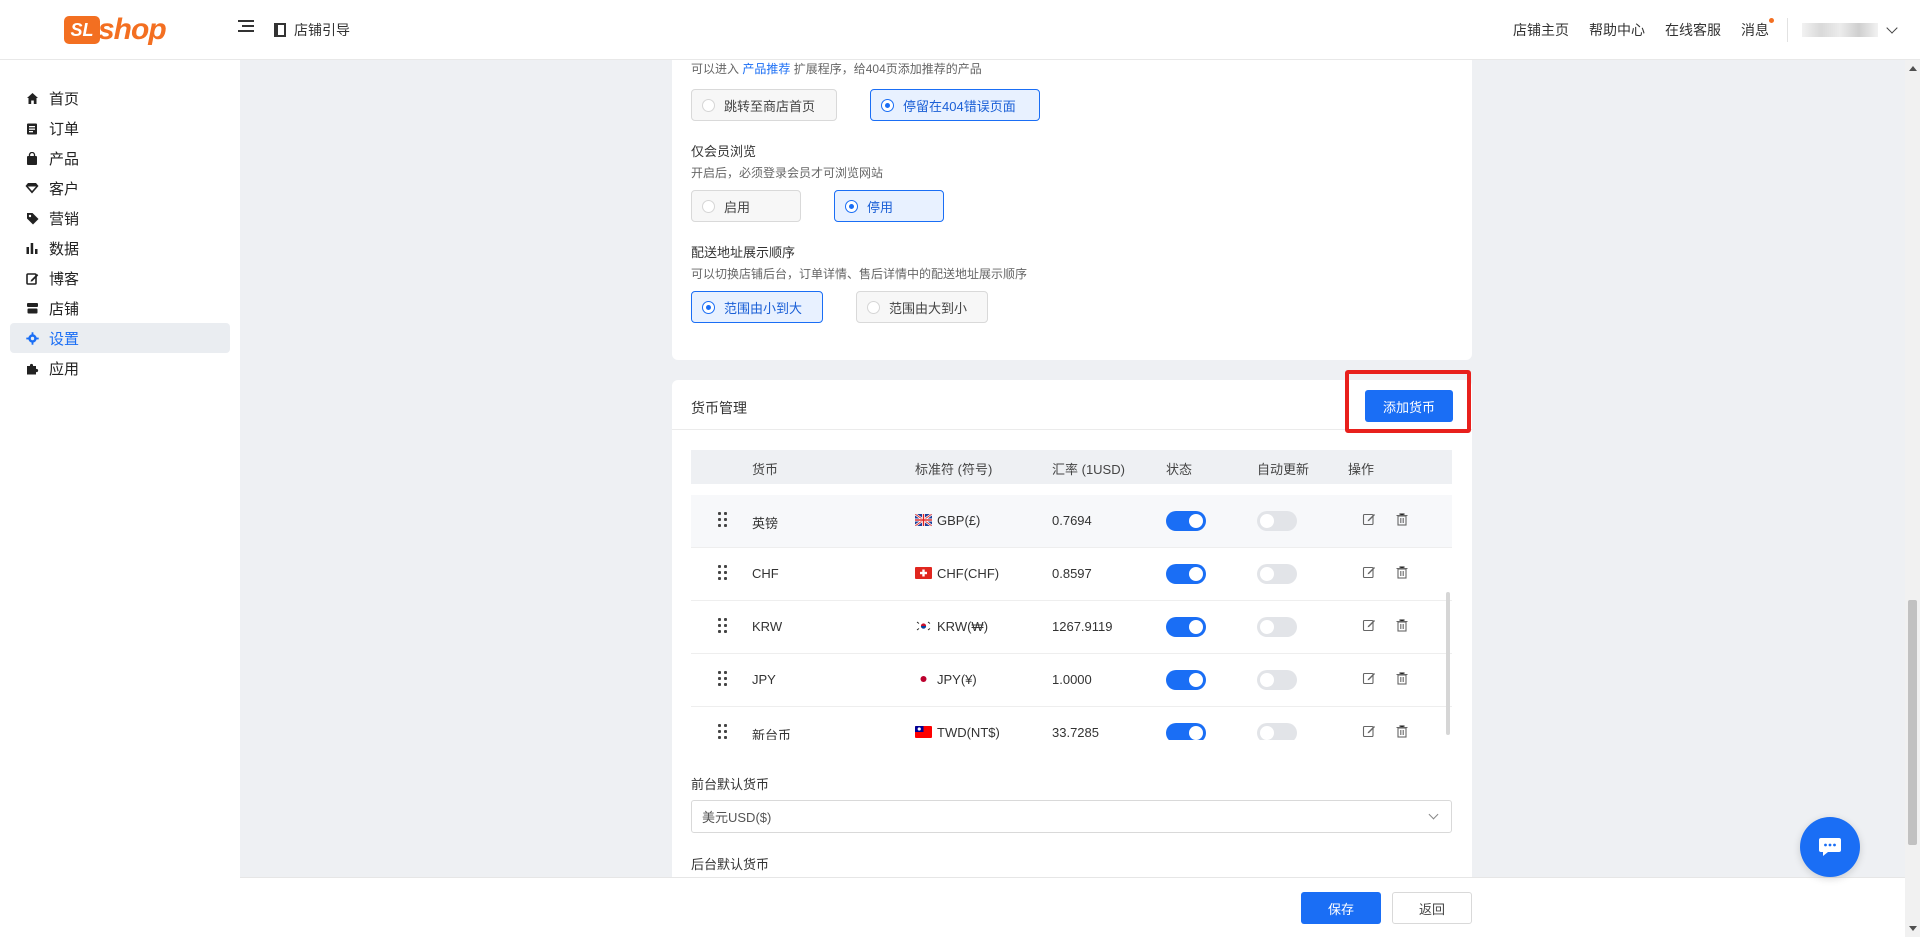 Image resolution: width=1920 pixels, height=937 pixels. What do you see at coordinates (1072, 520) in the screenshot?
I see `currency-rate: 0.7694` at bounding box center [1072, 520].